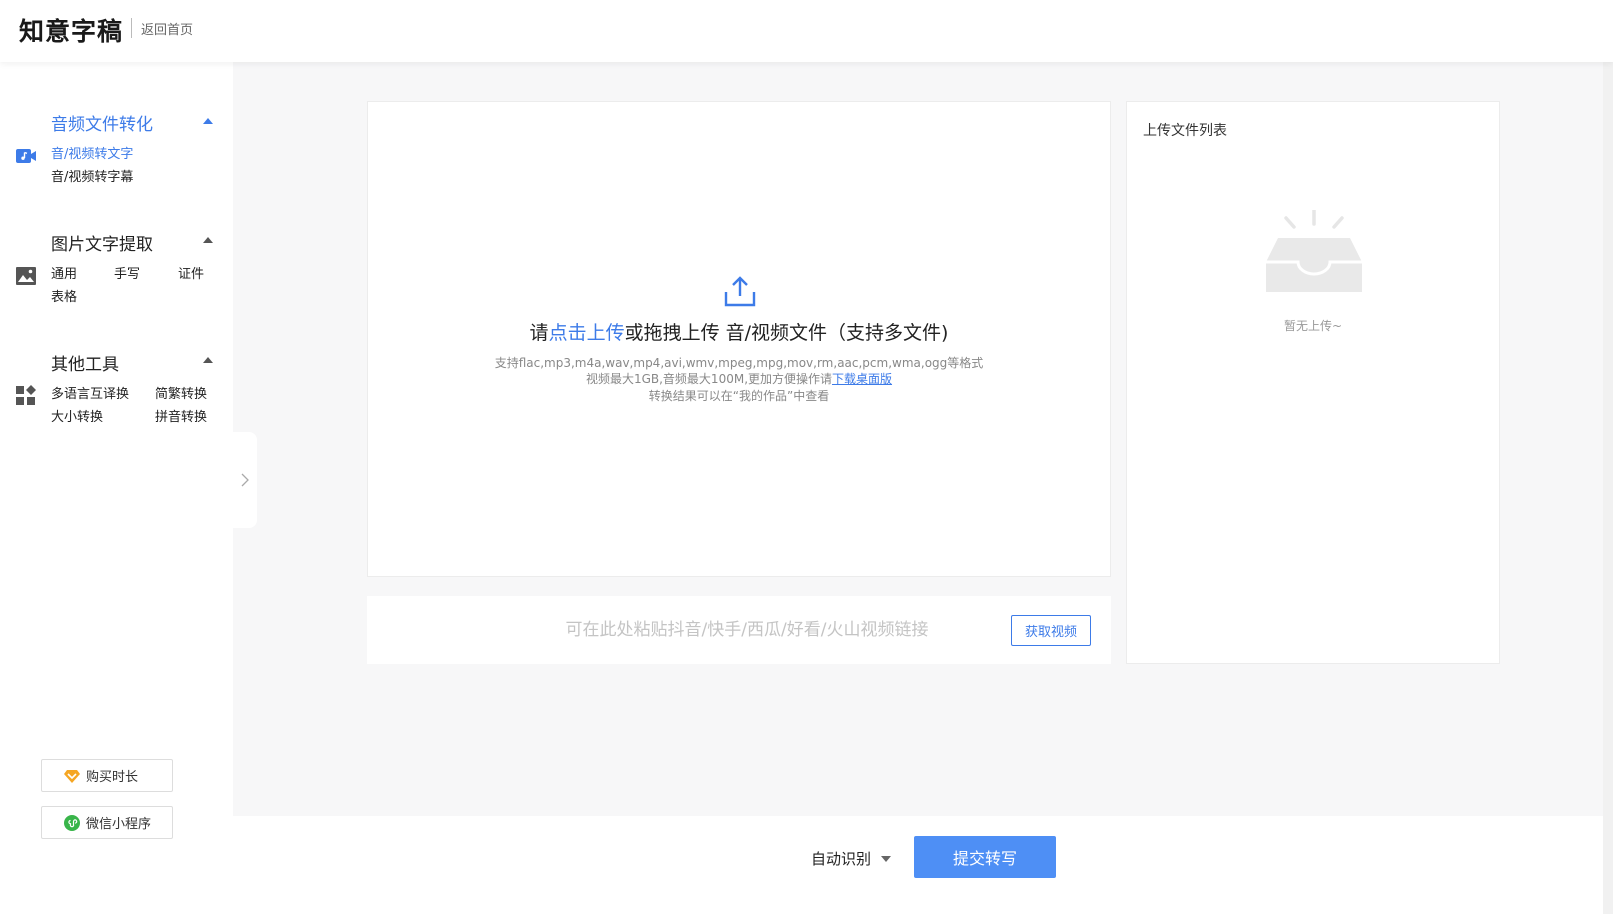  What do you see at coordinates (1313, 382) in the screenshot?
I see `upload-file-list: 上传文件列表 暂无上传~` at bounding box center [1313, 382].